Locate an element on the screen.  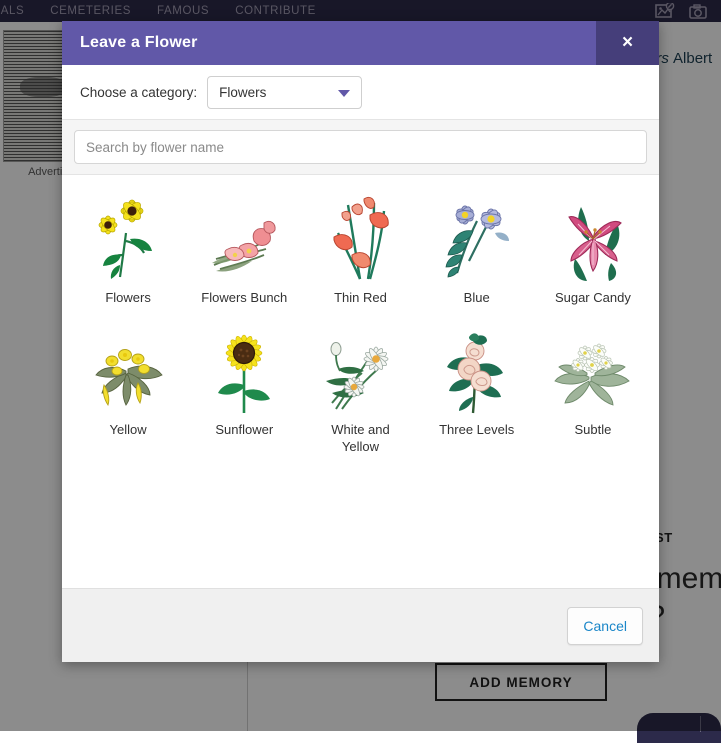
sunflower-icon is located at coordinates (244, 371).